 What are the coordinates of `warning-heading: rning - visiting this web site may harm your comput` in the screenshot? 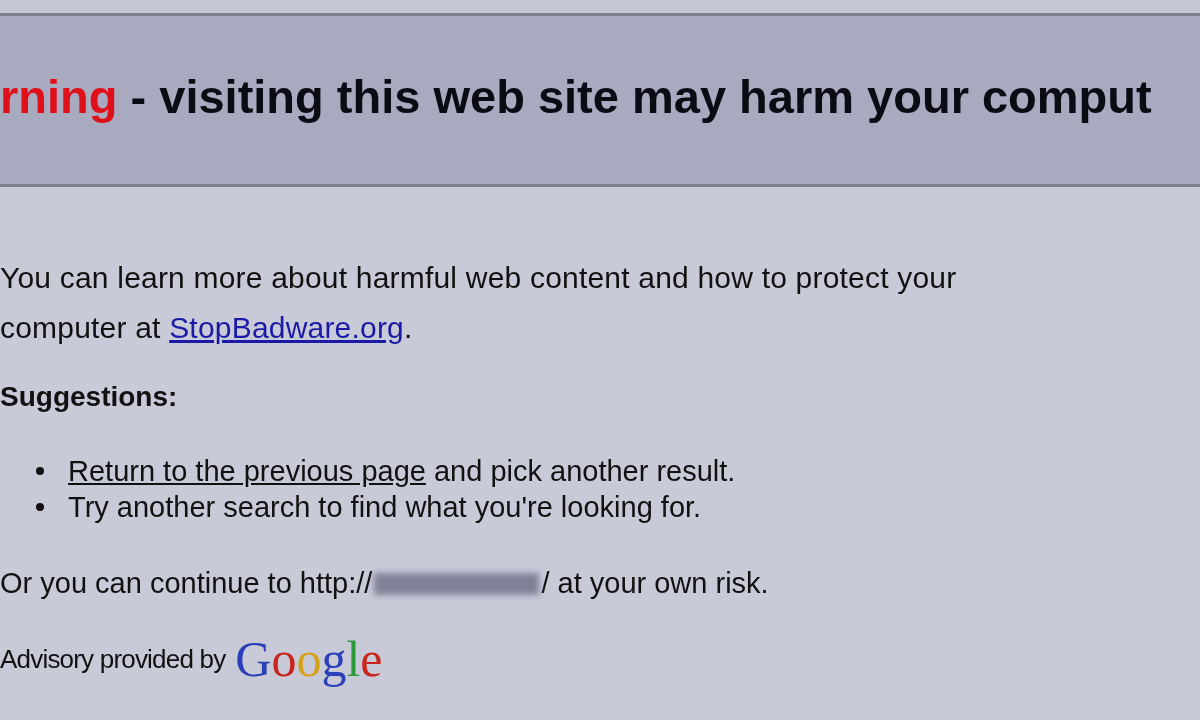 It's located at (576, 96).